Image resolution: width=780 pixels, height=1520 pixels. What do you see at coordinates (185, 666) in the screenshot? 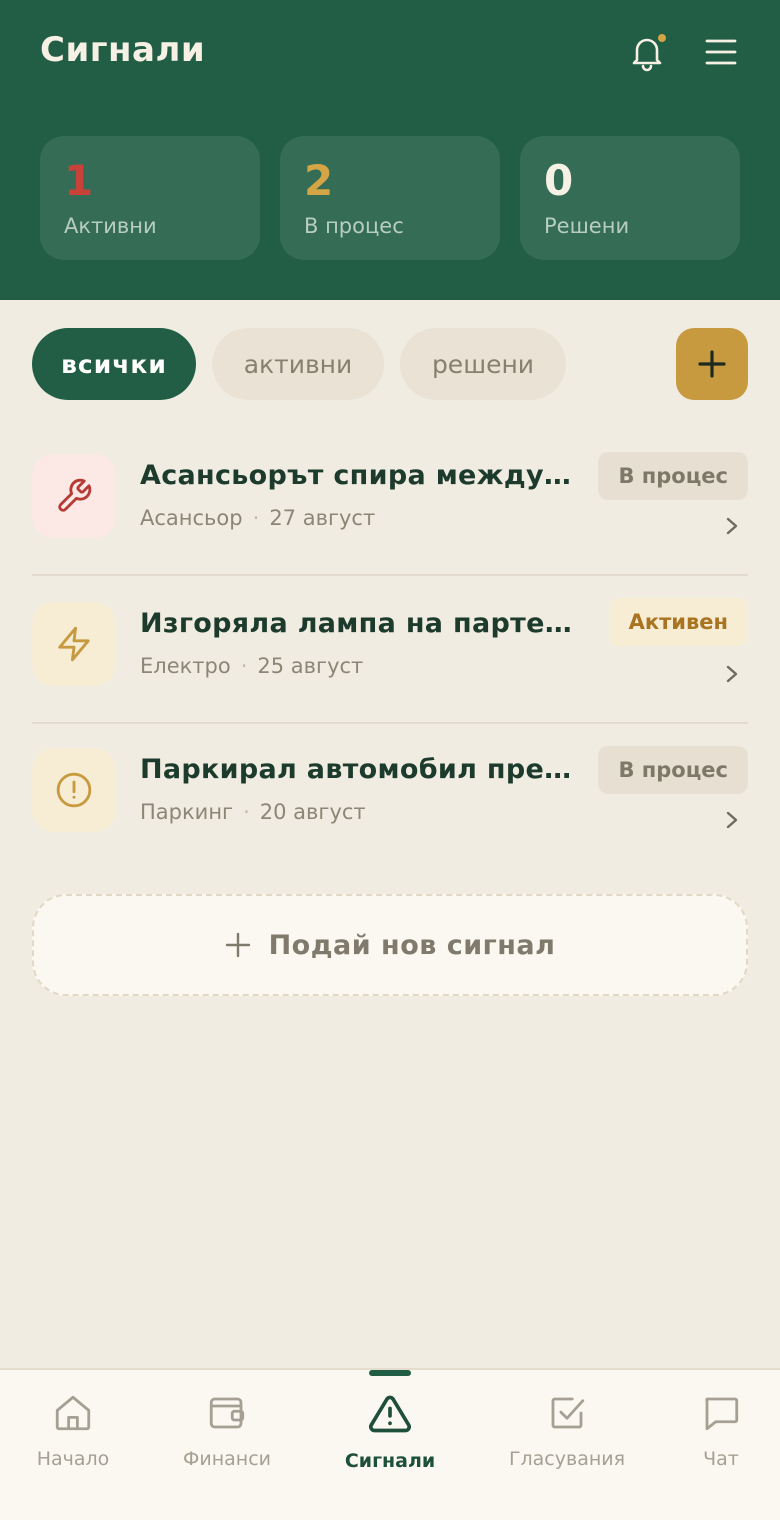
I see `item-category: Електро` at bounding box center [185, 666].